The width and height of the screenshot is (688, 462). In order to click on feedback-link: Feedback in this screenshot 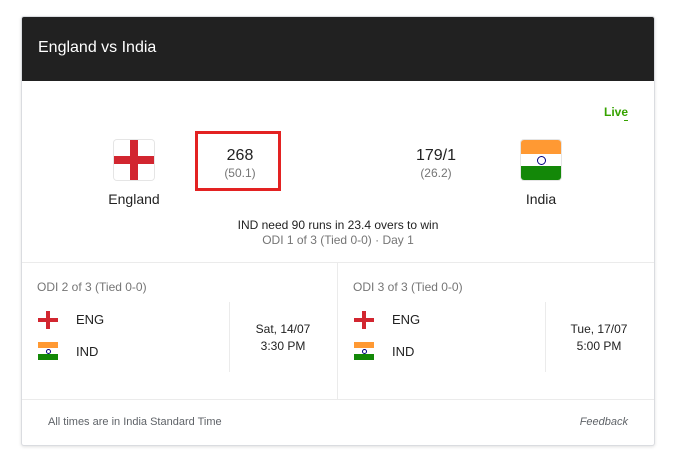, I will do `click(604, 422)`.